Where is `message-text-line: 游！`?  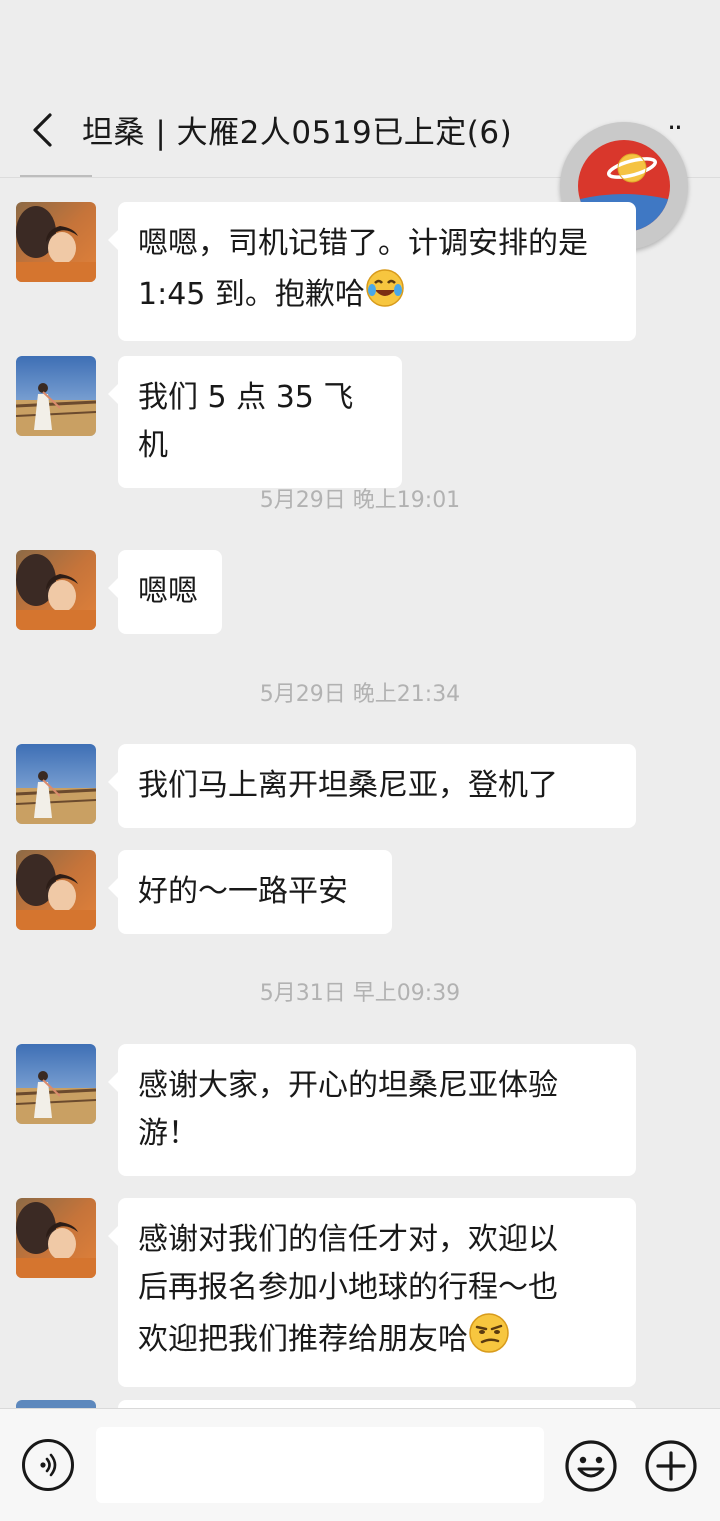 message-text-line: 游！ is located at coordinates (168, 1133).